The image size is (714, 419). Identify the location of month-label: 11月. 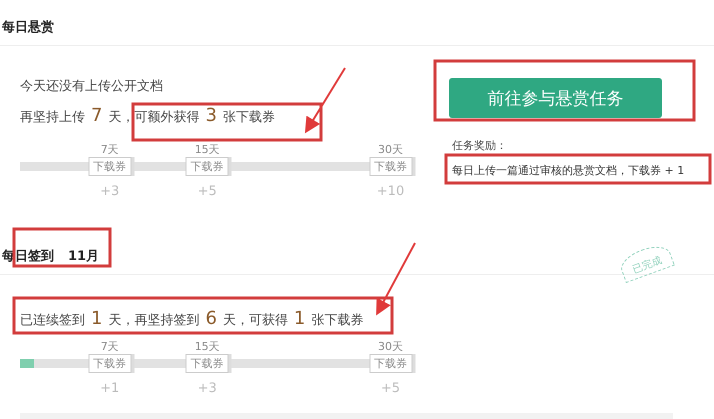
(84, 256).